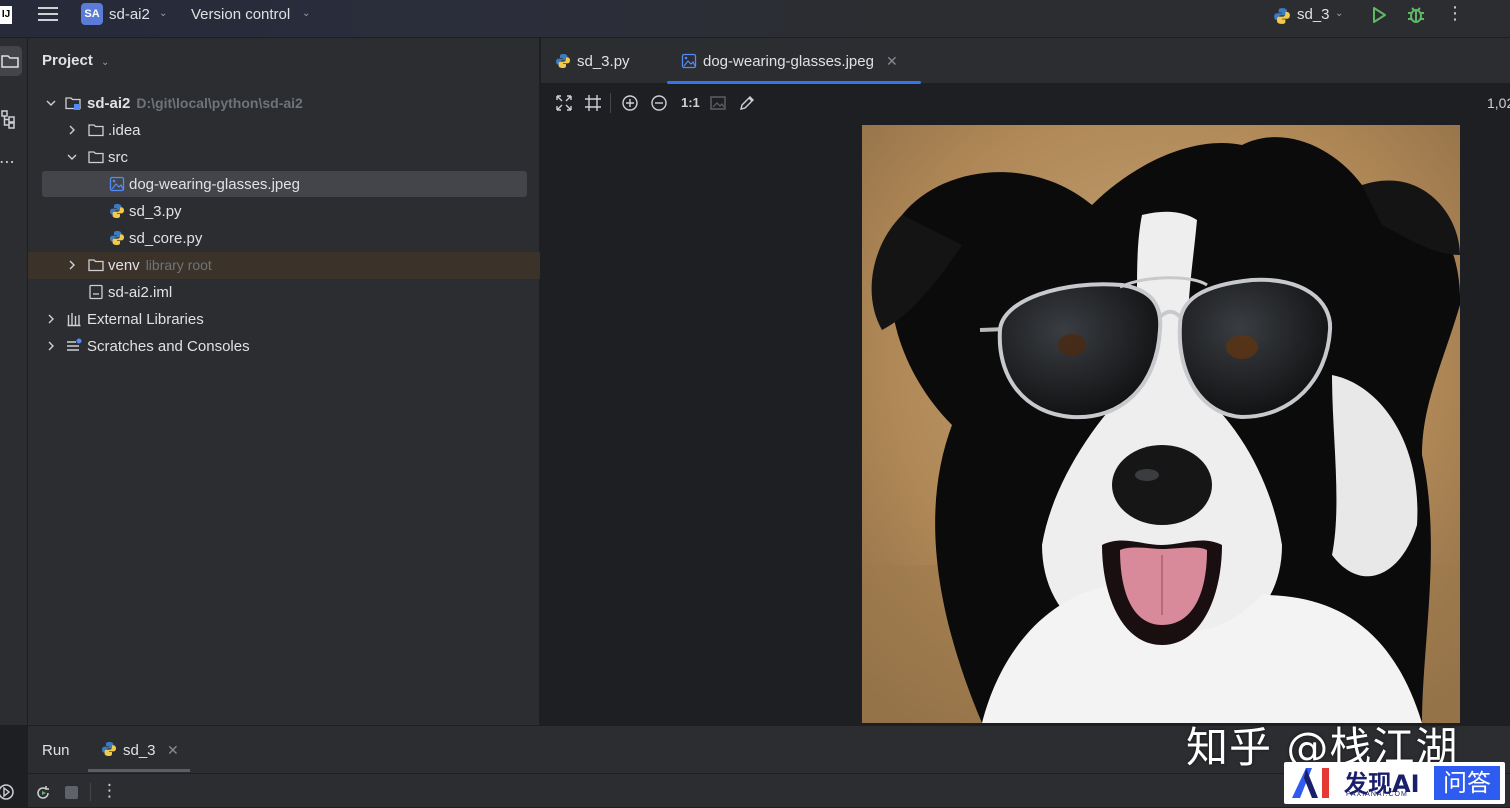 The height and width of the screenshot is (808, 1510). Describe the element at coordinates (284, 157) in the screenshot. I see `tree-item-src: src` at that location.